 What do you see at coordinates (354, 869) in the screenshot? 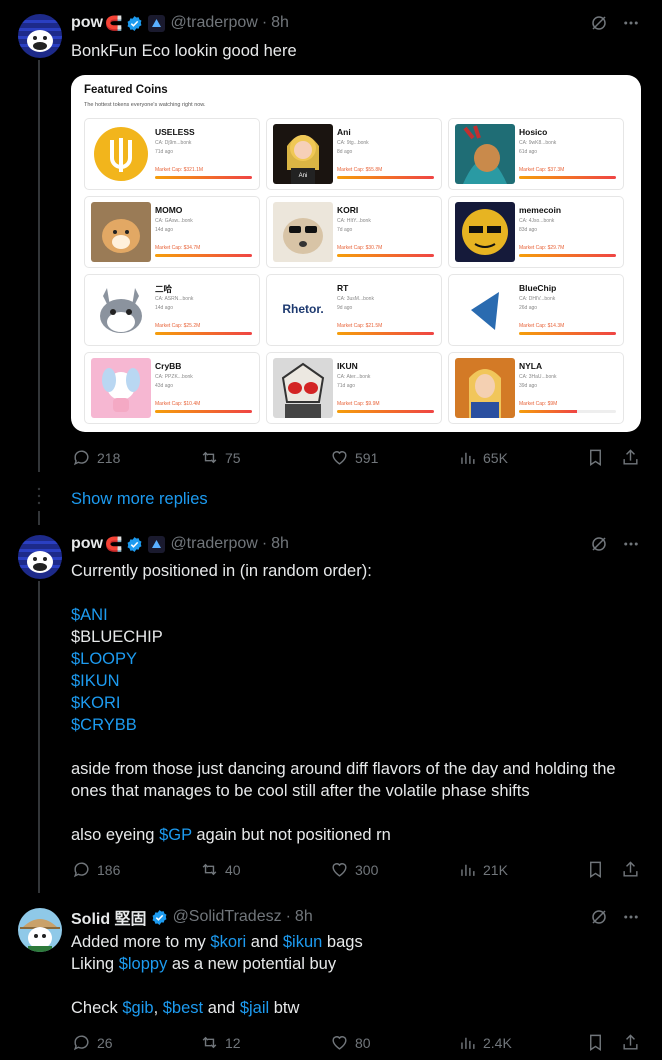
I see `like-button: 300` at bounding box center [354, 869].